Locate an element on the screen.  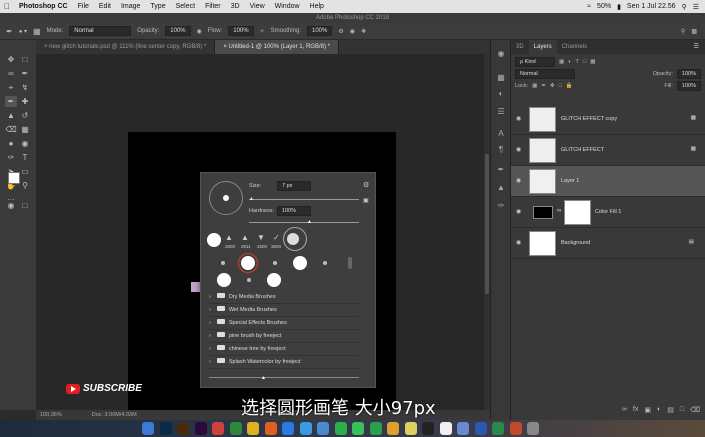
adjustments-icon: ◐ is located at coordinates (501, 93).